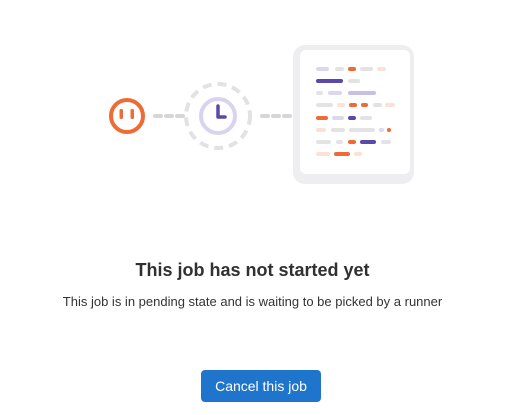  I want to click on empty-state-title: This job has not started yet, so click(252, 270).